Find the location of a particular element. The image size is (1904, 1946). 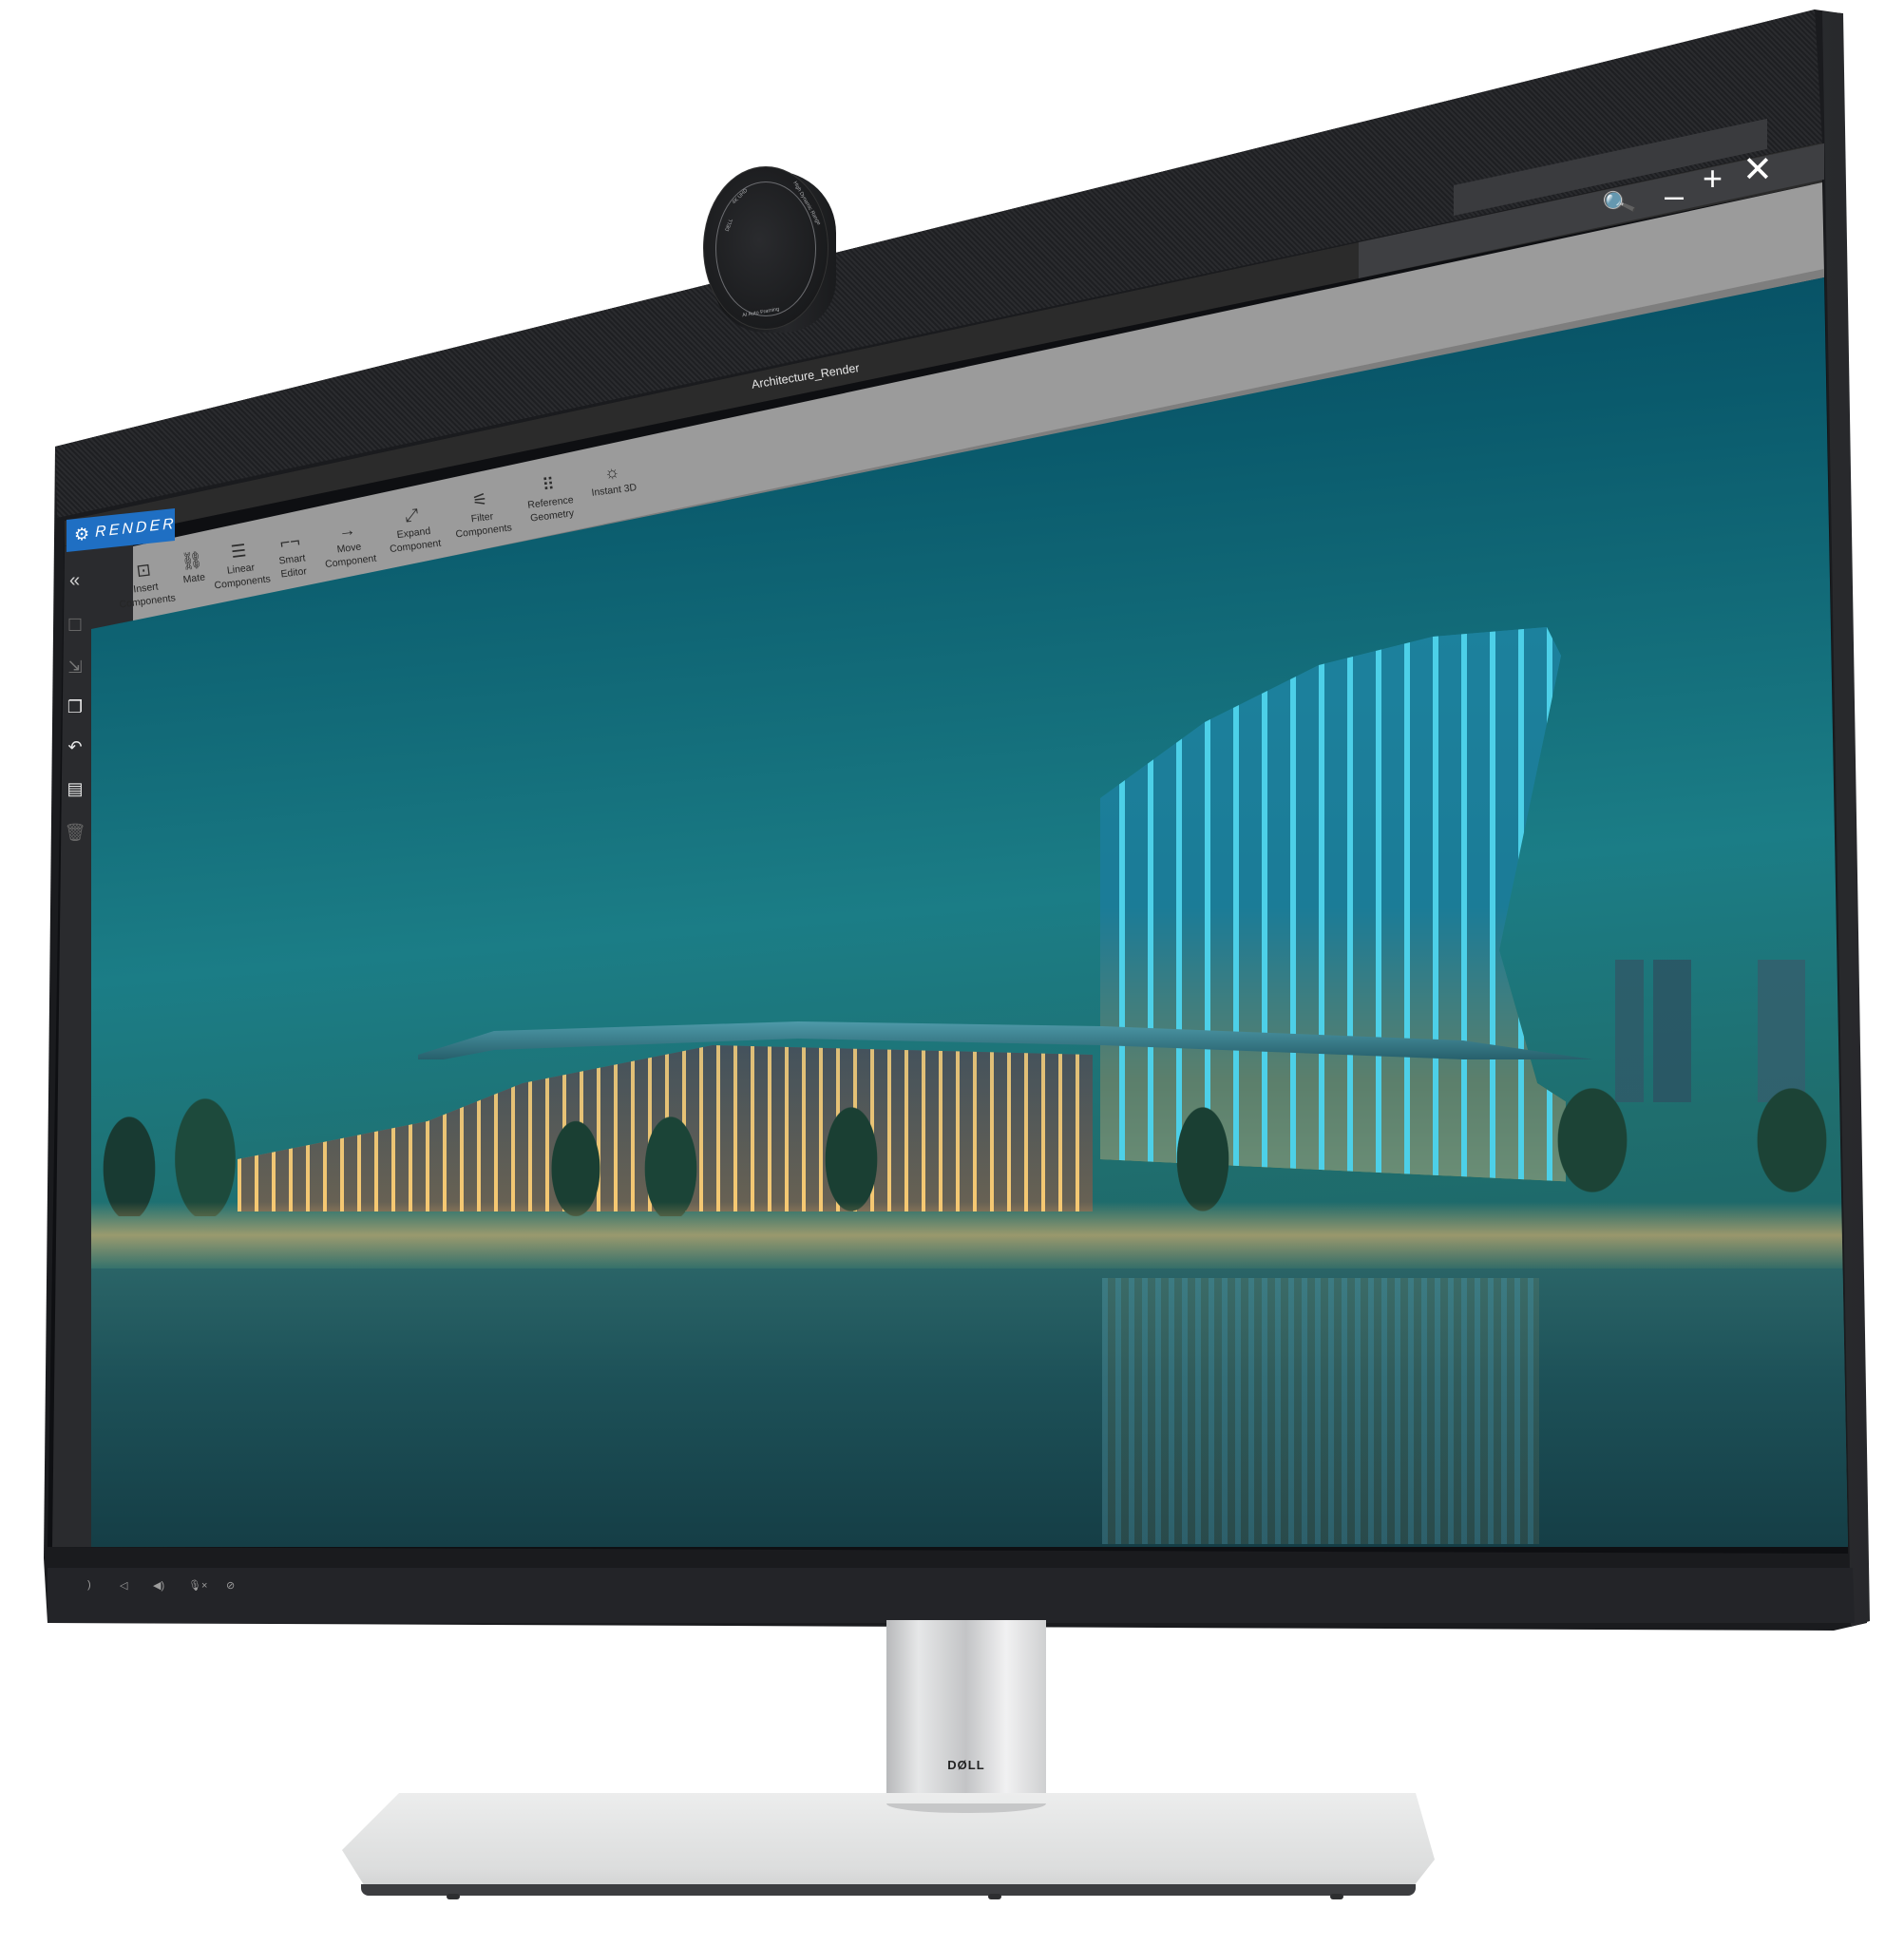

stand-base-edge is located at coordinates (889, 1890).